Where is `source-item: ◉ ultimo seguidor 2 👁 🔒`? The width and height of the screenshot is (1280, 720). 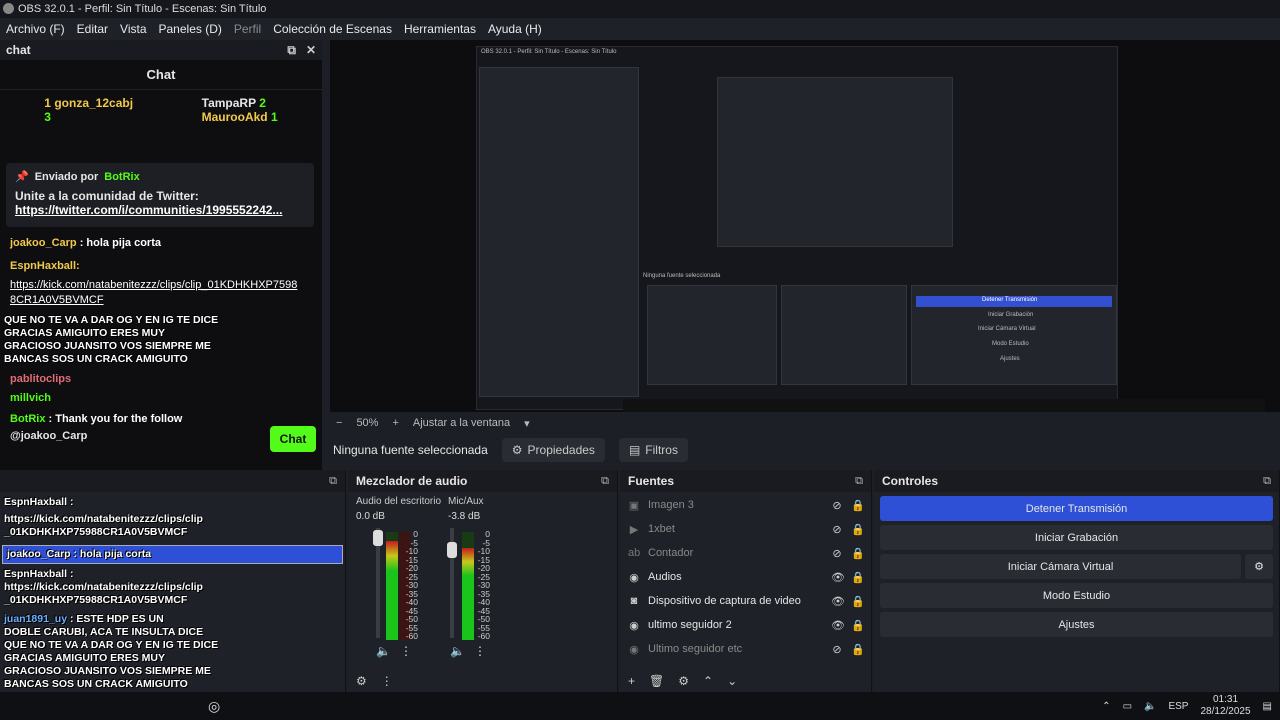
source-item: ◉ ultimo seguidor 2 👁 🔒 is located at coordinates (745, 625).